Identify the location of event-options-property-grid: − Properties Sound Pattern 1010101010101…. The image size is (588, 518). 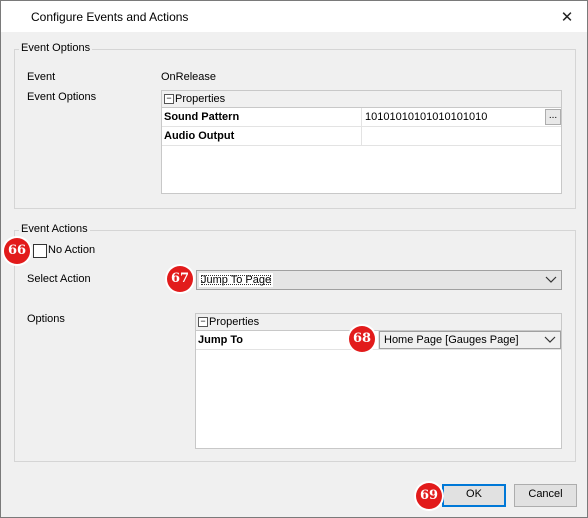
(361, 142).